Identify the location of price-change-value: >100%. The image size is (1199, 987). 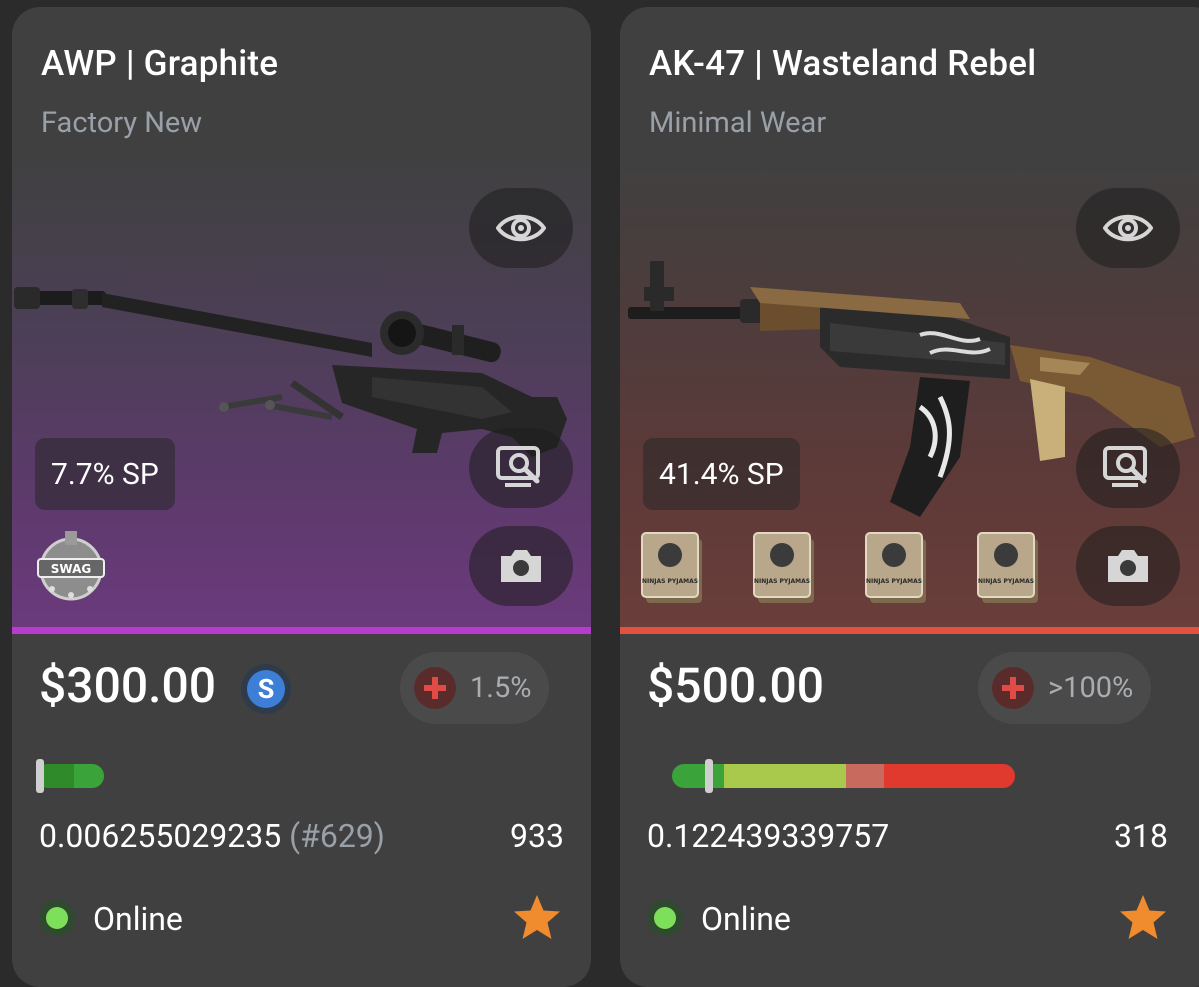
(1091, 688).